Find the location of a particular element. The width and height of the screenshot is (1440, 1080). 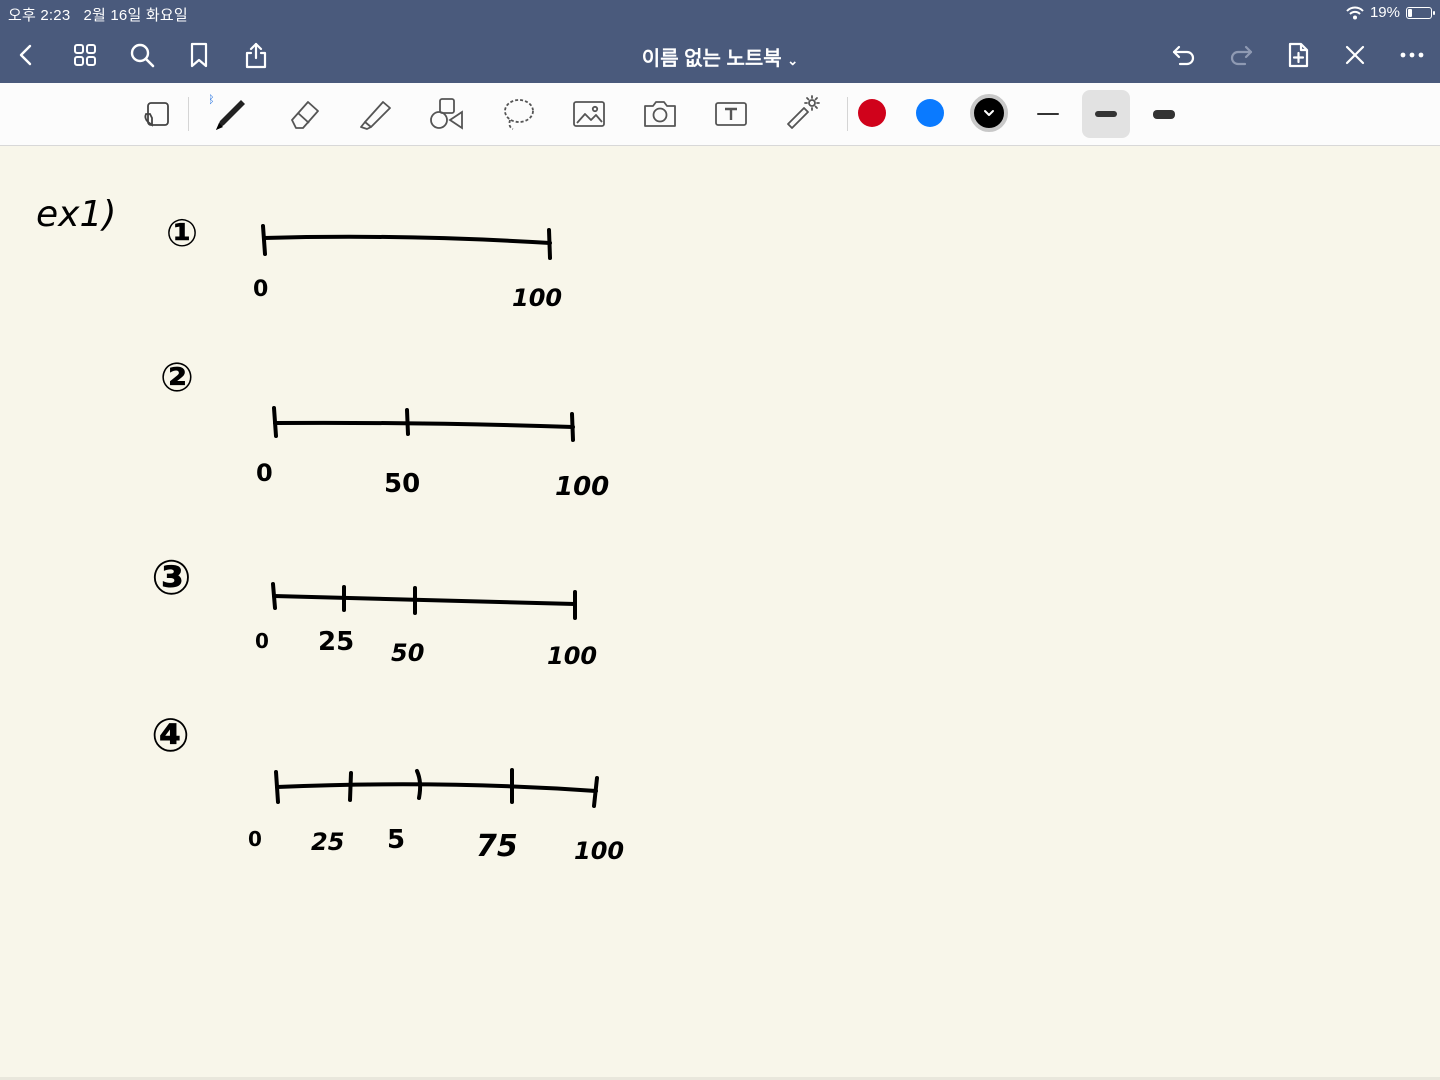

lasso-icon is located at coordinates (519, 114).